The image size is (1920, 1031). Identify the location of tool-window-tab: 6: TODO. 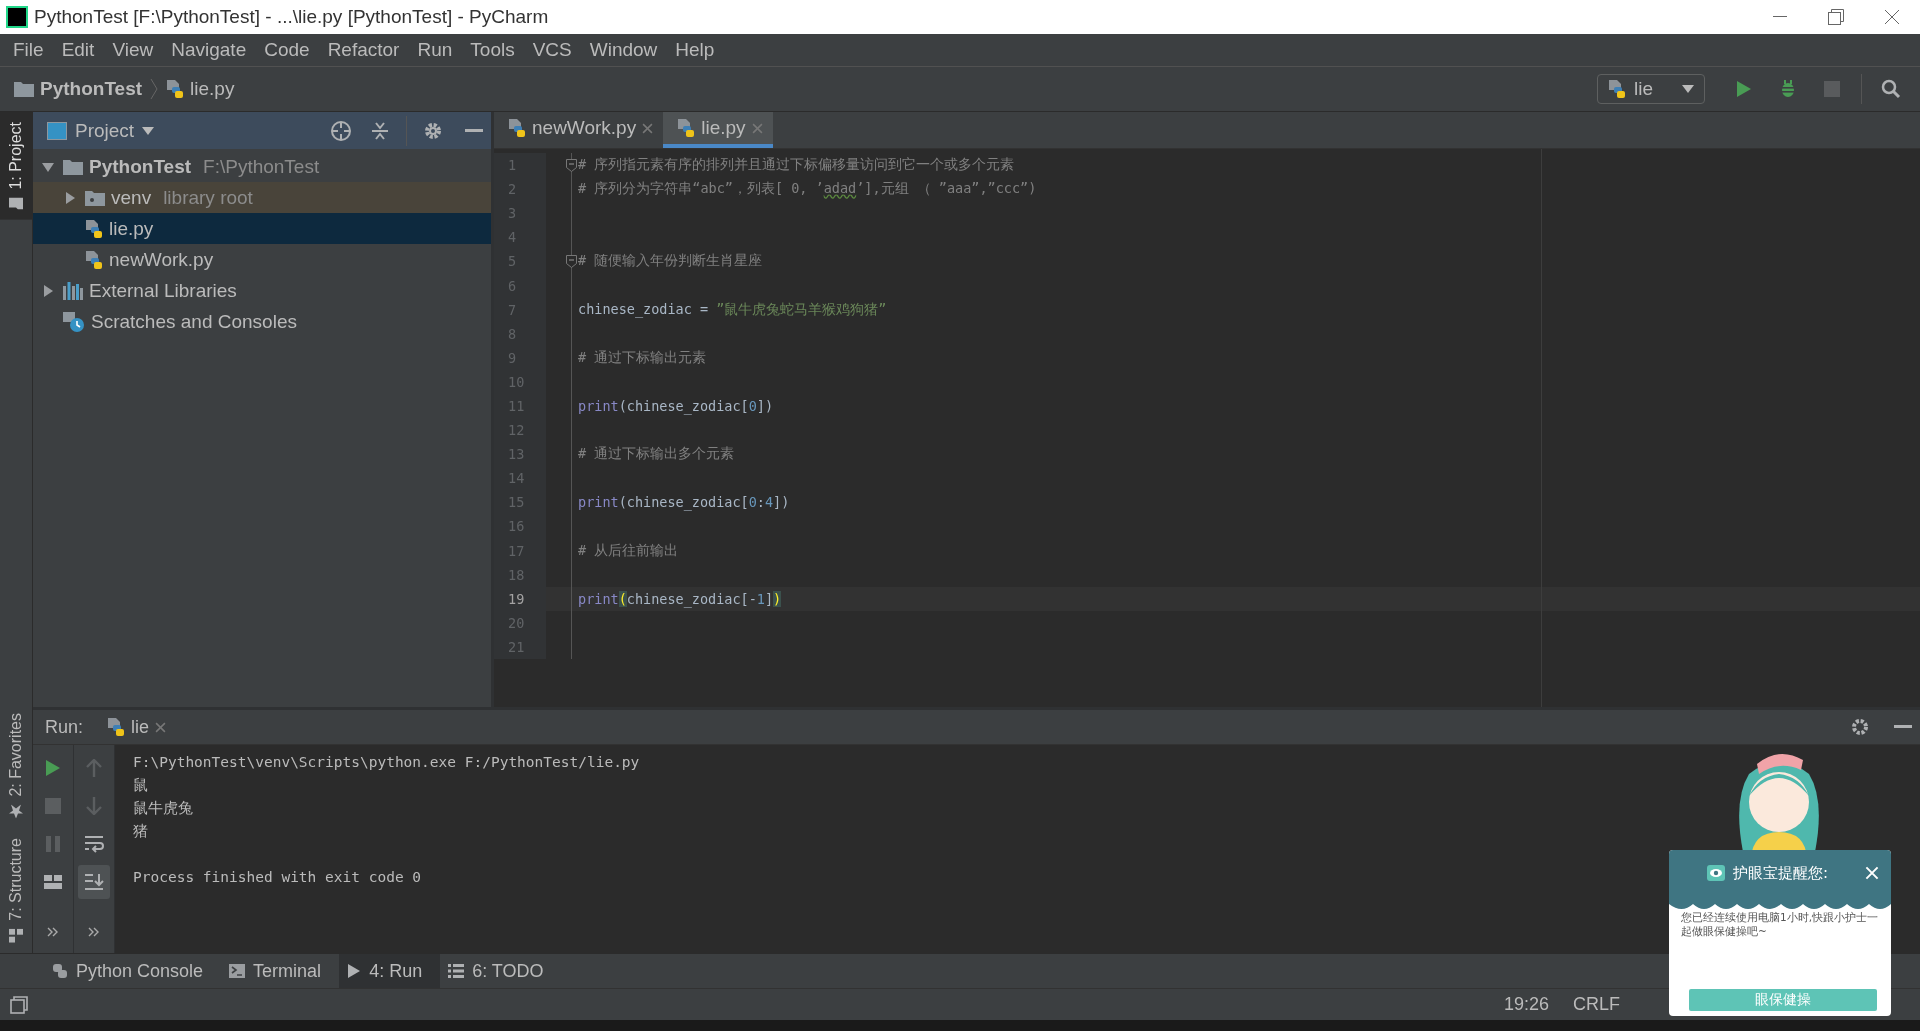
(501, 971).